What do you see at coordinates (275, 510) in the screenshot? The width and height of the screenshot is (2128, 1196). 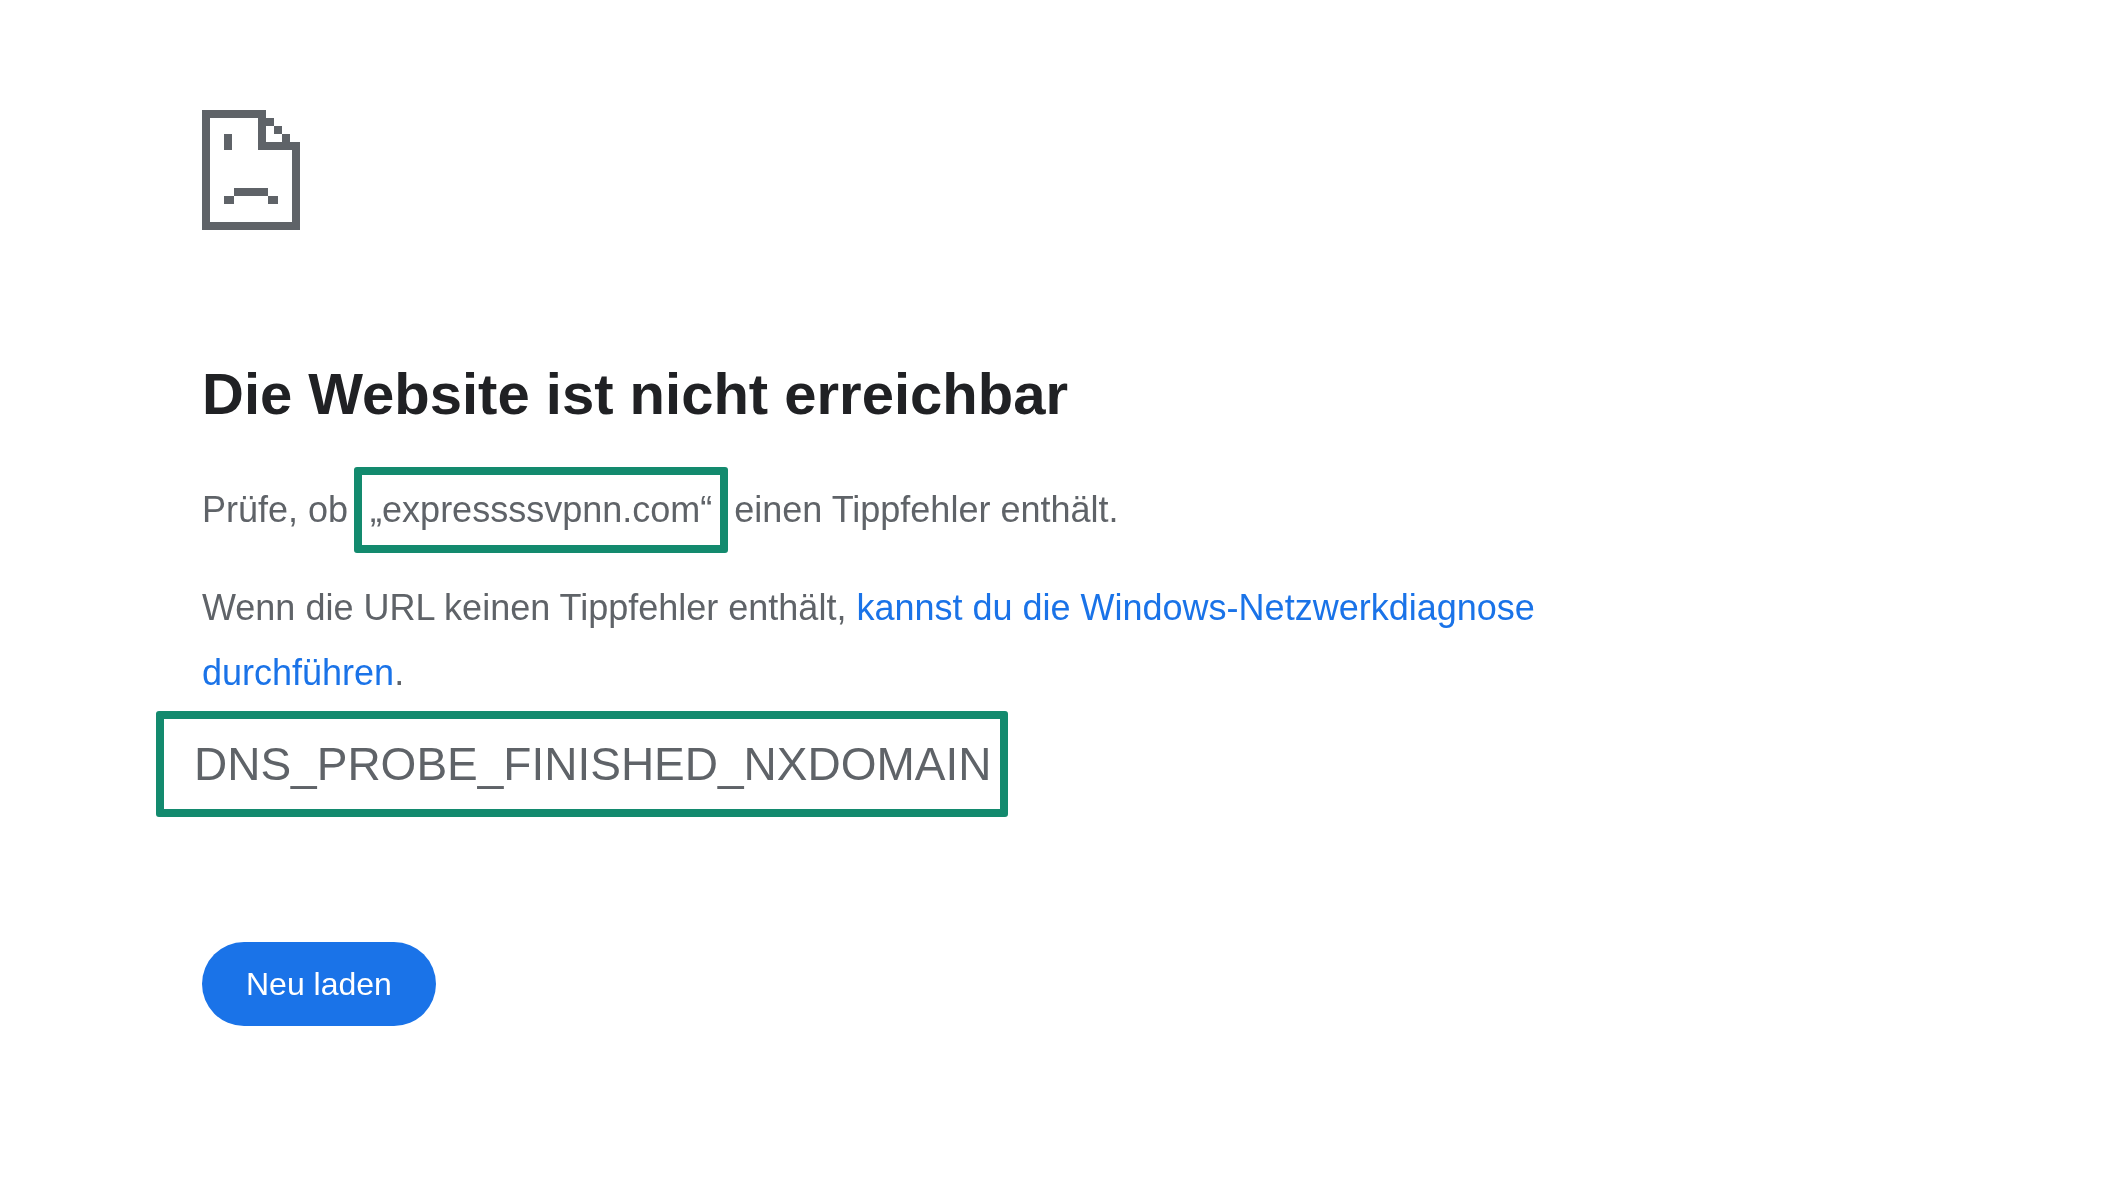 I see `check-text: Prüfe, ob` at bounding box center [275, 510].